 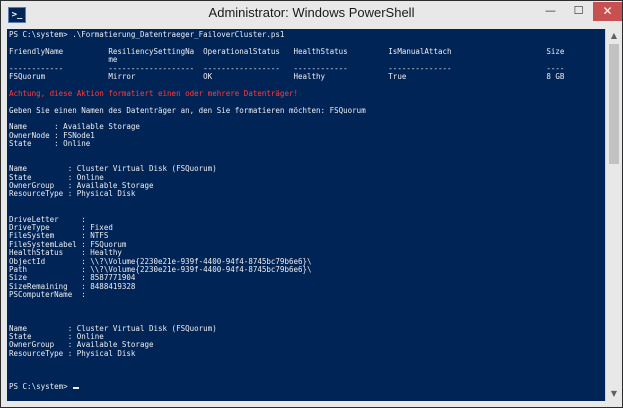 I want to click on volume-computer-name-line: PSComputerName :, so click(x=47, y=295).